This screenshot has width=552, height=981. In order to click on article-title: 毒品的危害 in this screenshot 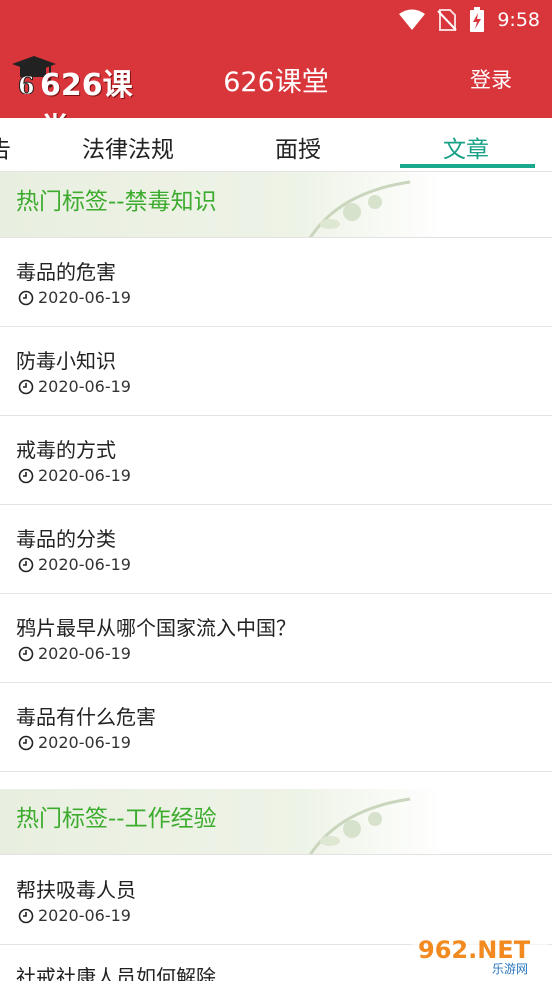, I will do `click(66, 272)`.